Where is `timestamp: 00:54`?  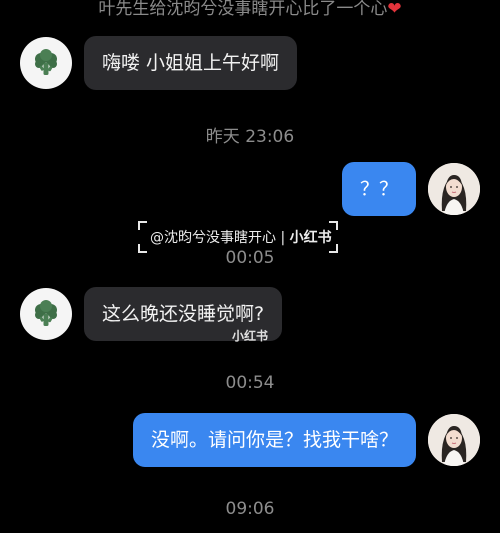 timestamp: 00:54 is located at coordinates (250, 383).